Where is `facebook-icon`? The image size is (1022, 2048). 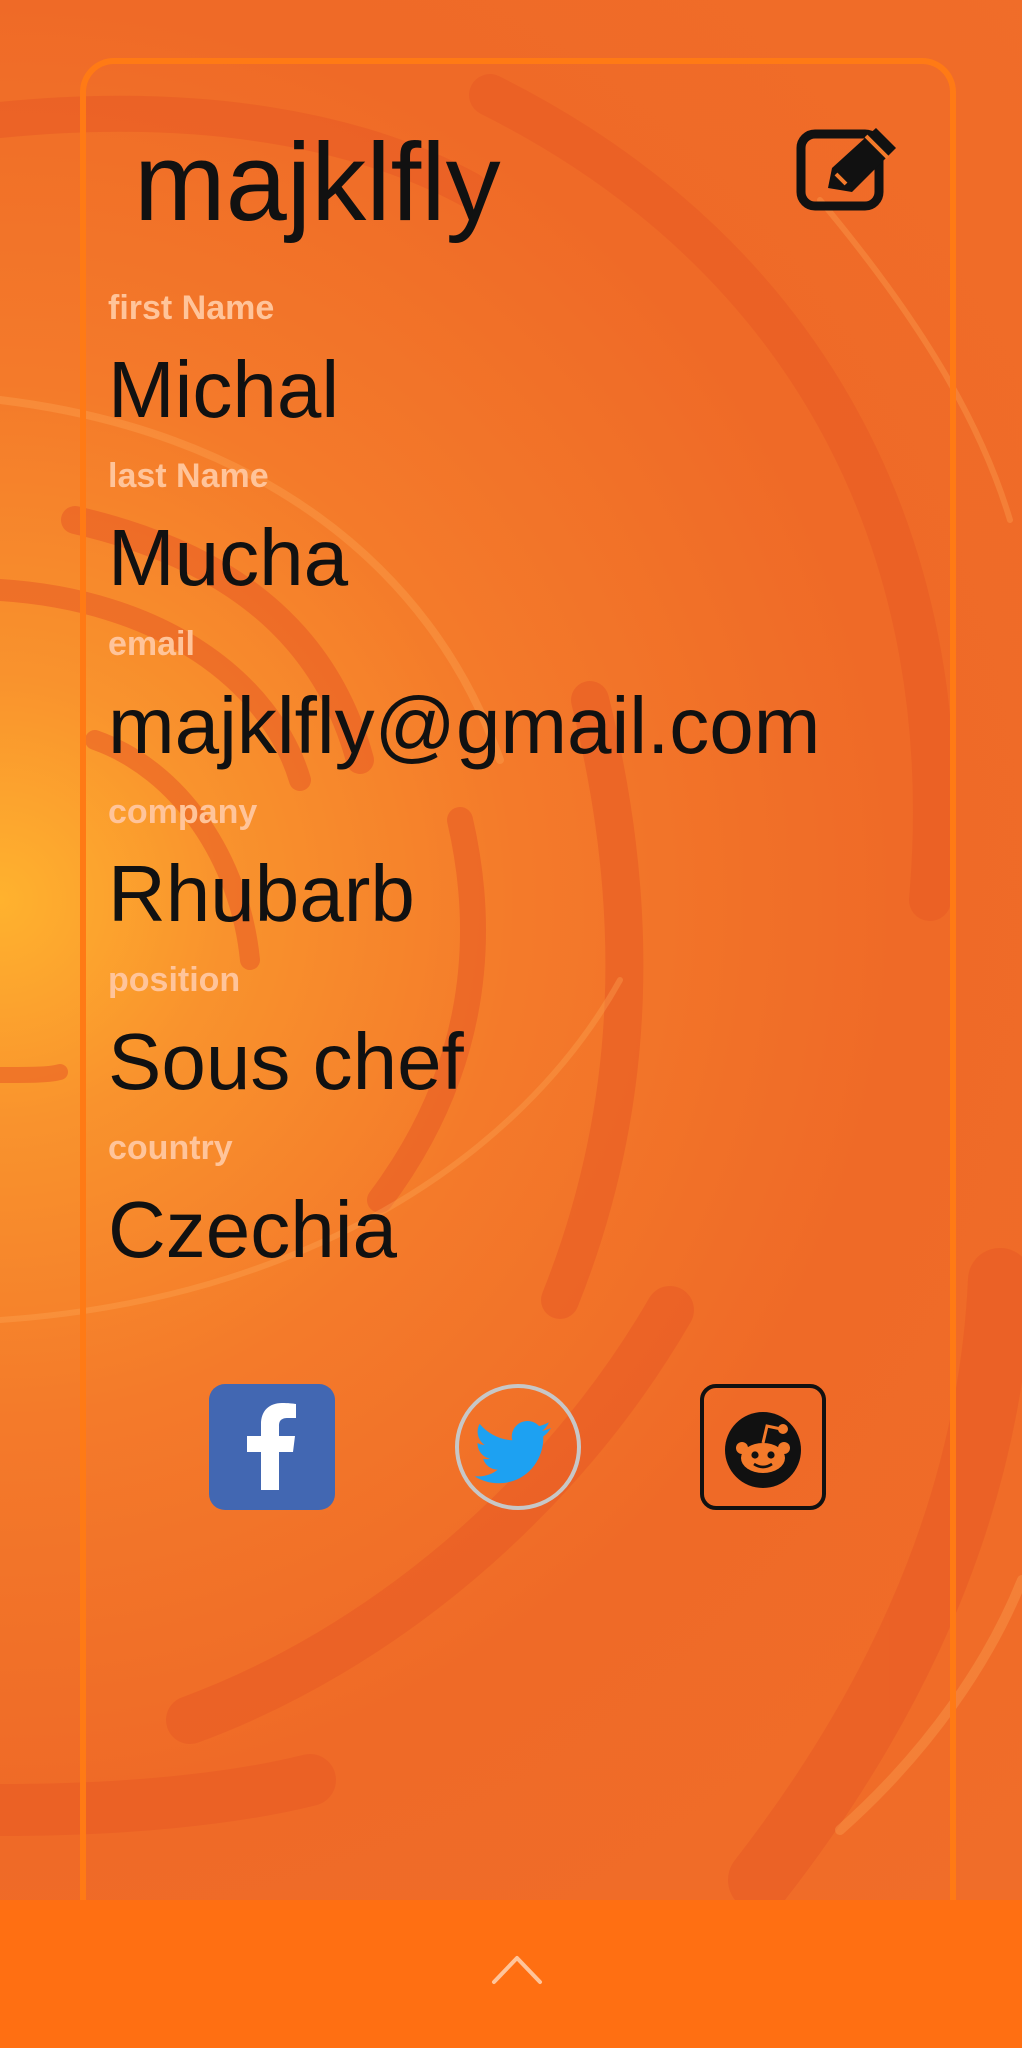
facebook-icon is located at coordinates (271, 1446).